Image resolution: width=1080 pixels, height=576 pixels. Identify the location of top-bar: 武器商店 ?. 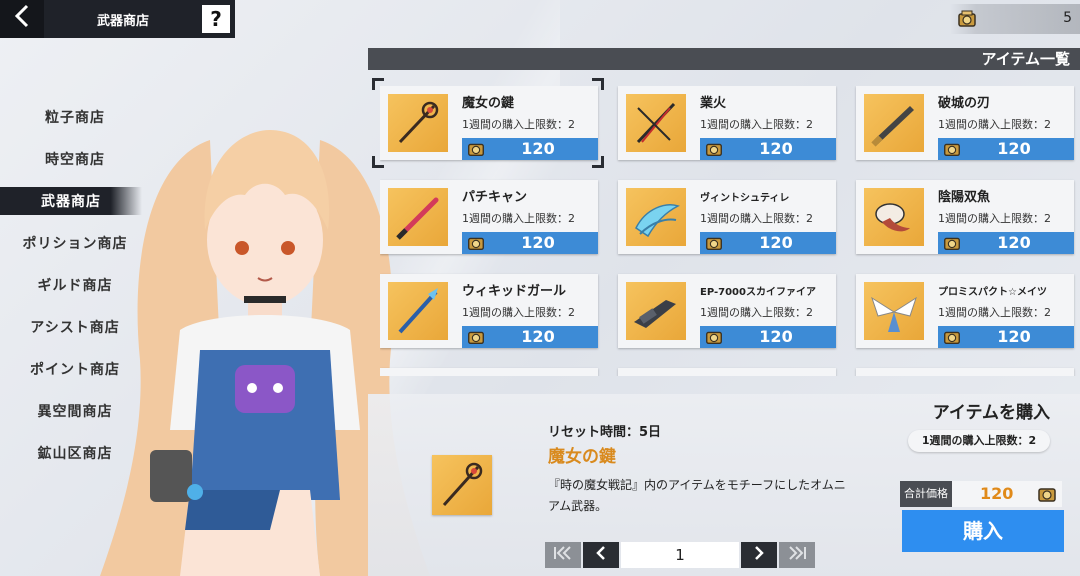
(117, 19).